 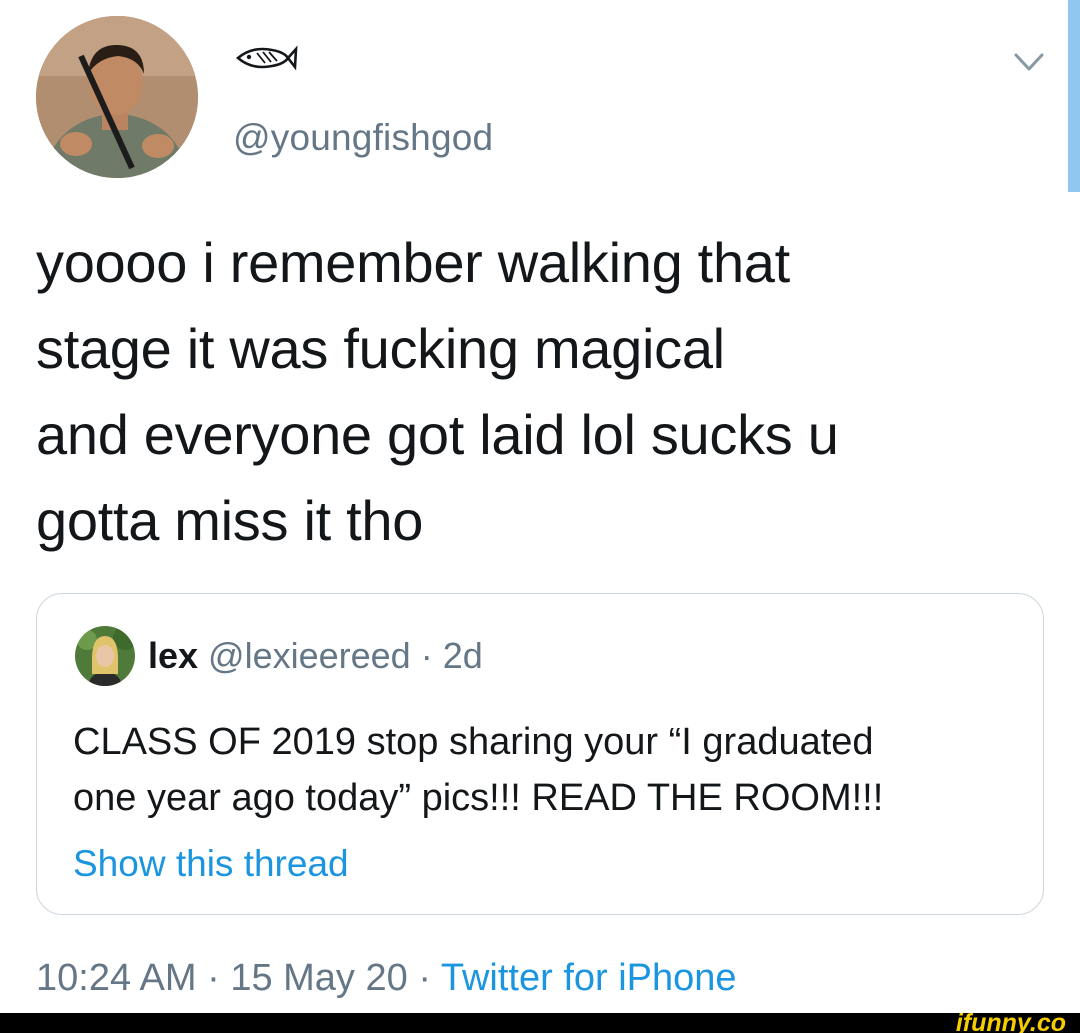 I want to click on tweet-line: gotta miss it tho, so click(x=230, y=520).